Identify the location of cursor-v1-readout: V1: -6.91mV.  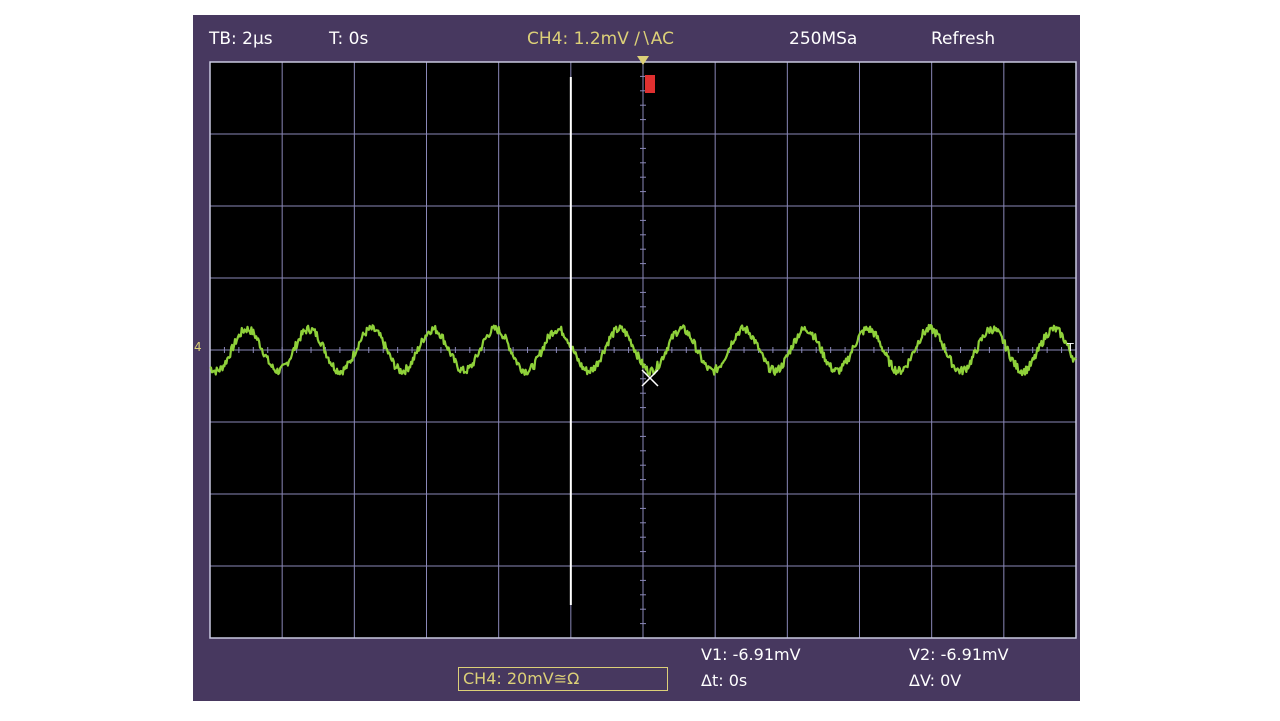
(751, 654).